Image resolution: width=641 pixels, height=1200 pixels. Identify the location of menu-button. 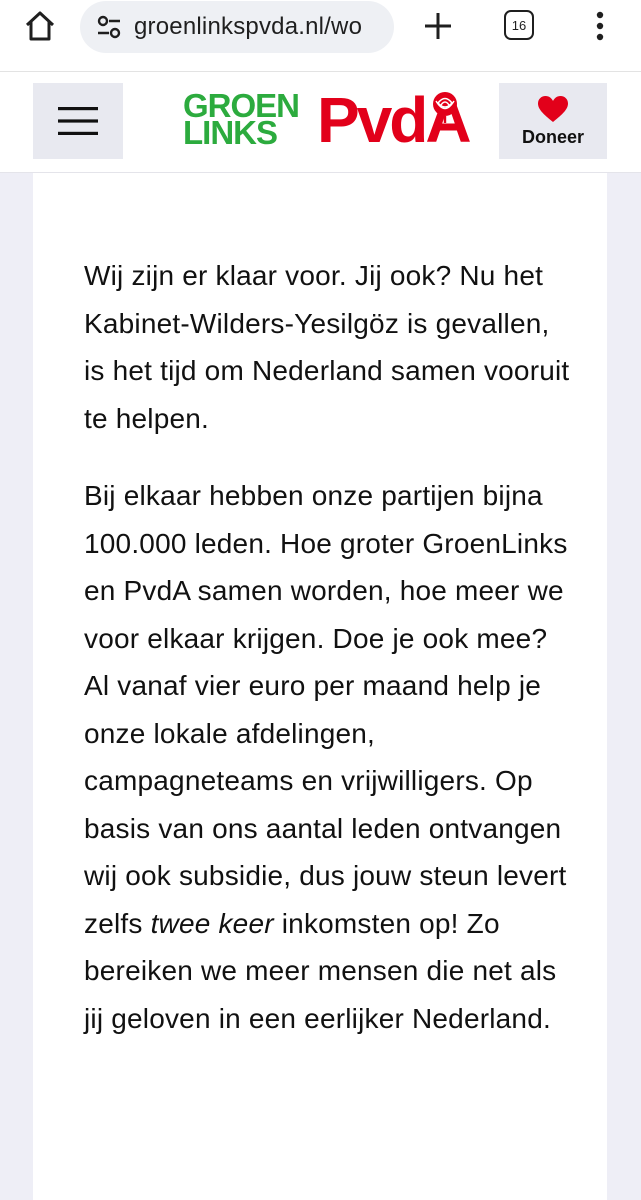
(78, 121).